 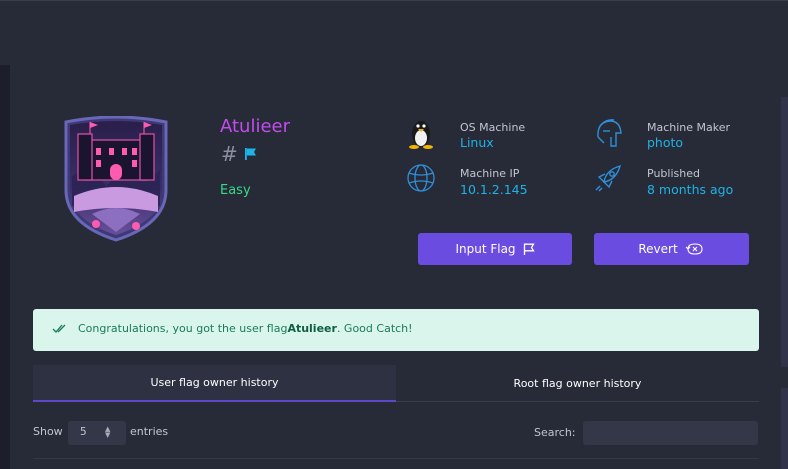 I want to click on spartan-helmet-icon, so click(x=609, y=133).